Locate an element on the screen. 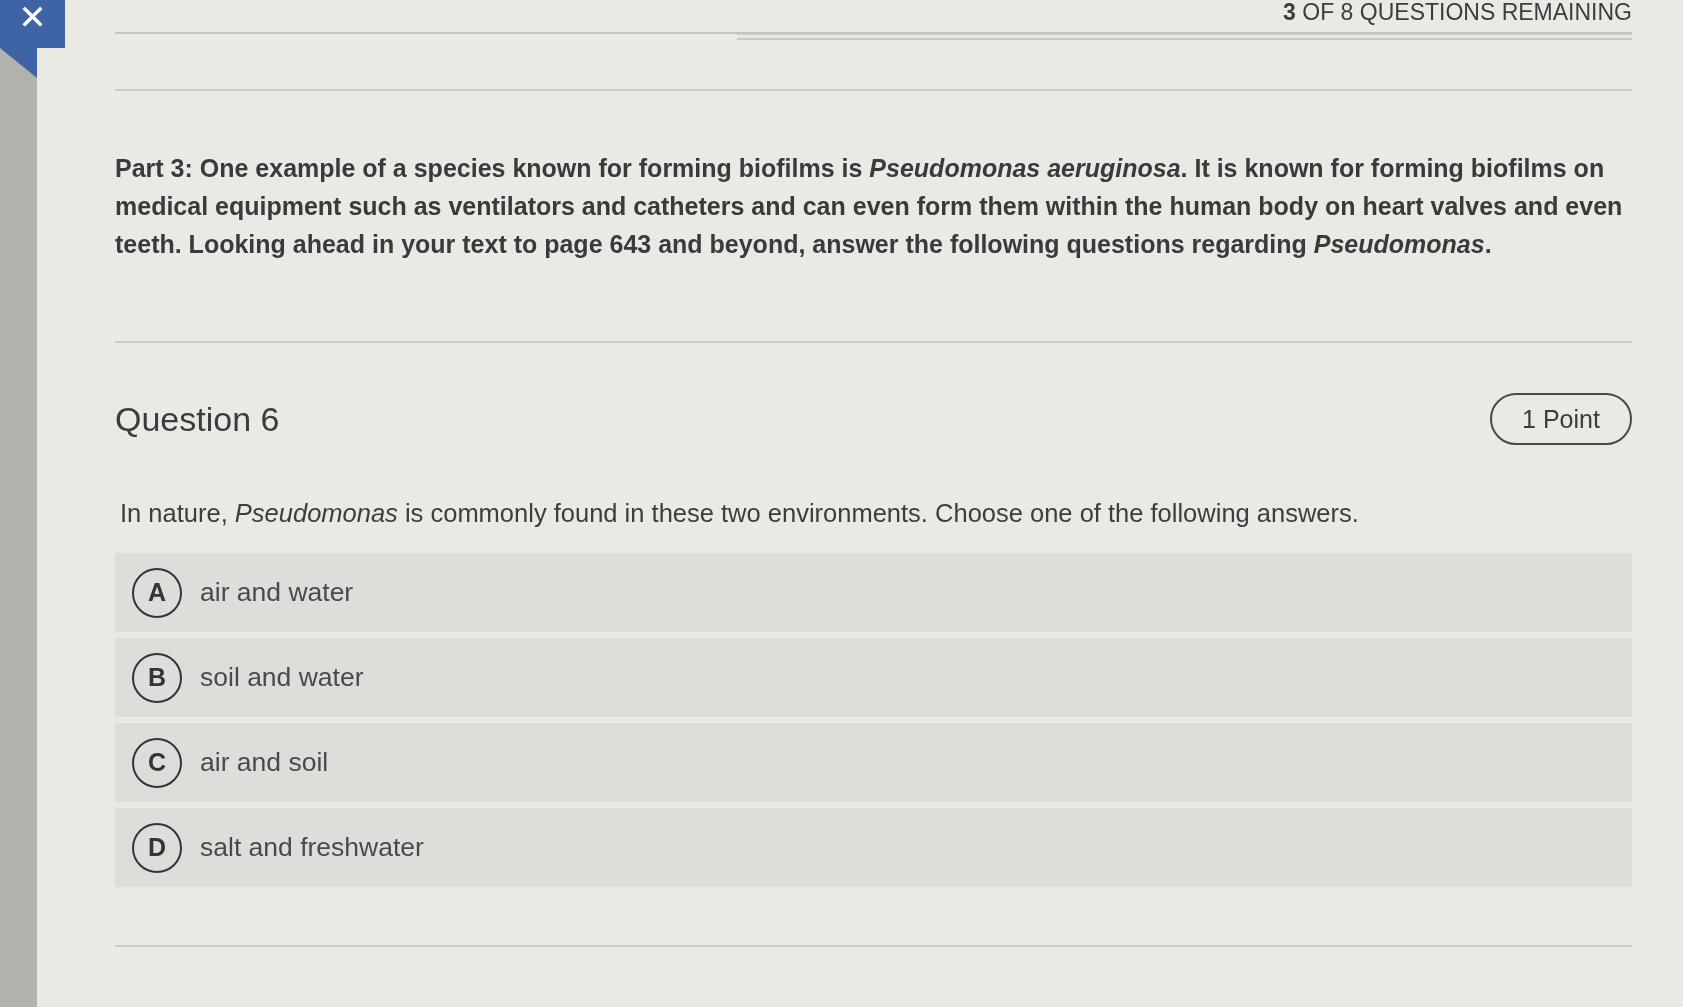  option-text: soil and water is located at coordinates (282, 677).